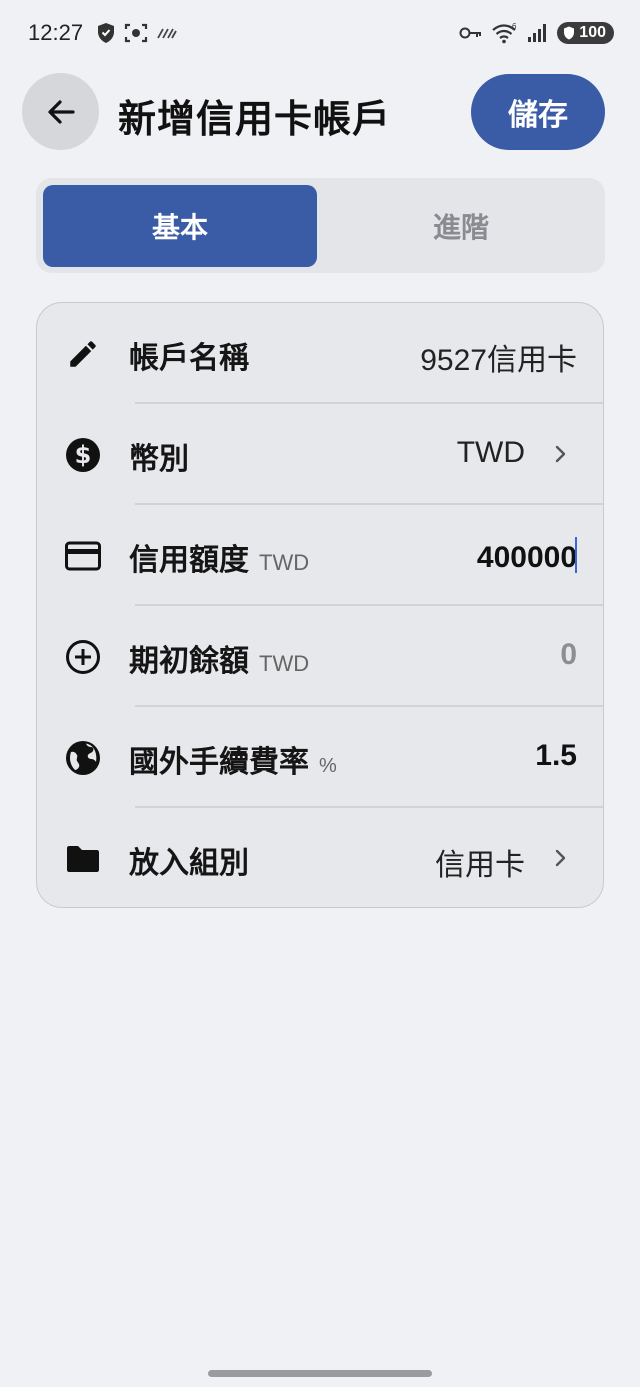  Describe the element at coordinates (320, 555) in the screenshot. I see `credit-limit-row: 信用額度 TWD 400000` at that location.